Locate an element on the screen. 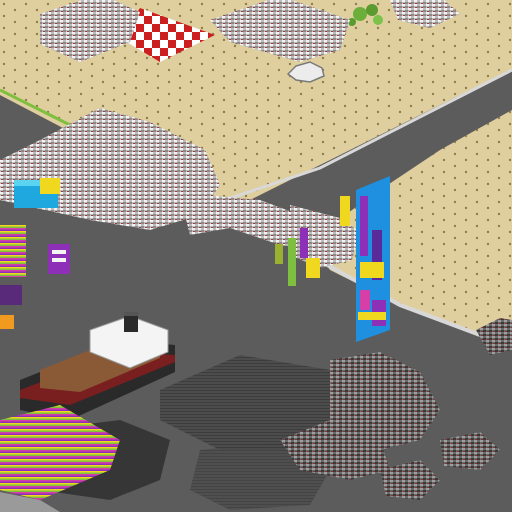 The height and width of the screenshot is (512, 512). pillar-purple is located at coordinates (304, 243).